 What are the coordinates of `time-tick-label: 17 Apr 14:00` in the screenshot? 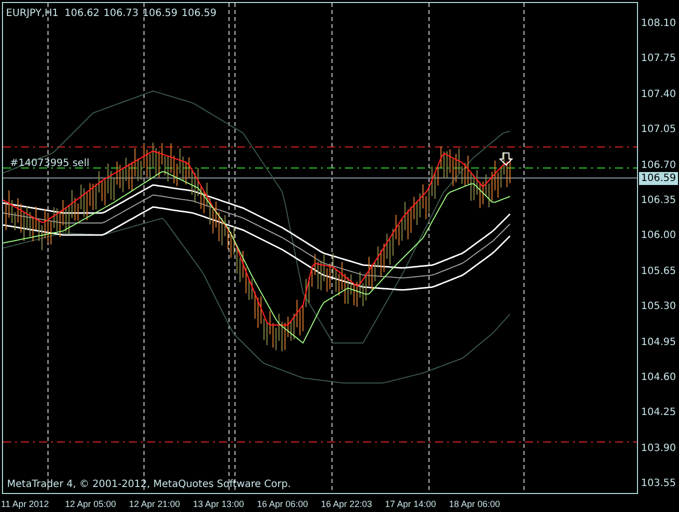 It's located at (411, 504).